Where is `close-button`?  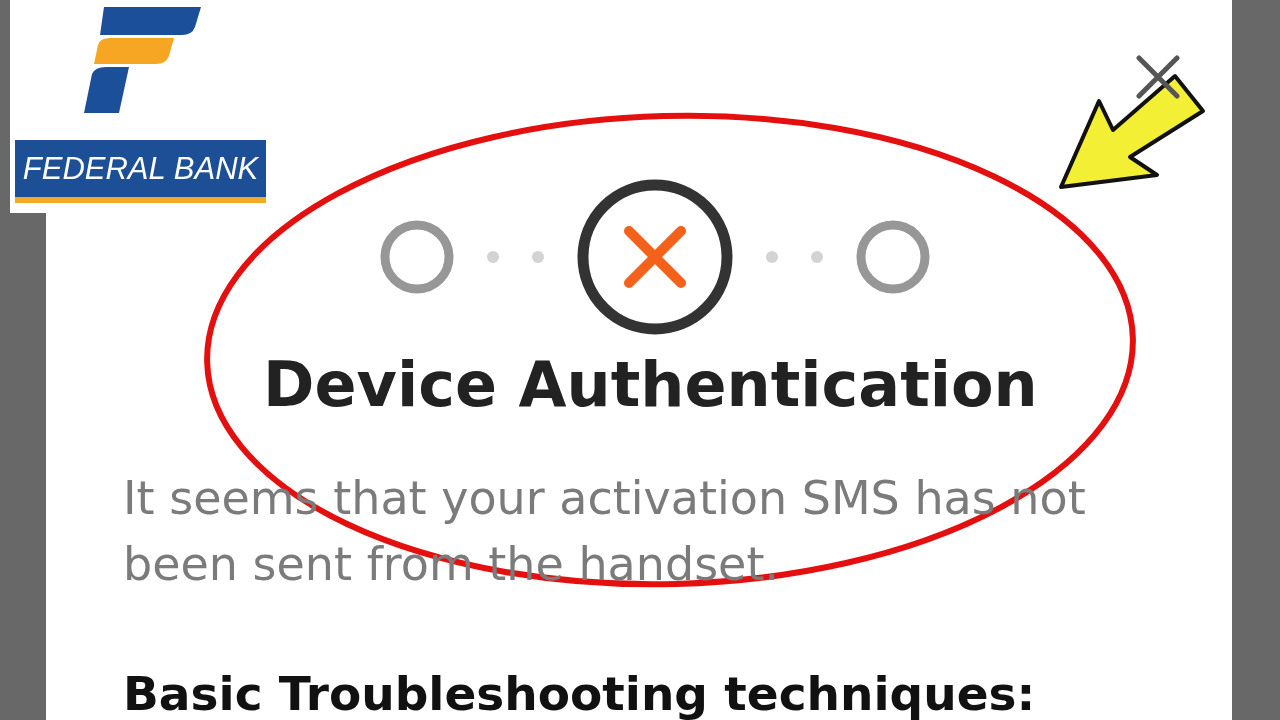
close-button is located at coordinates (1158, 77).